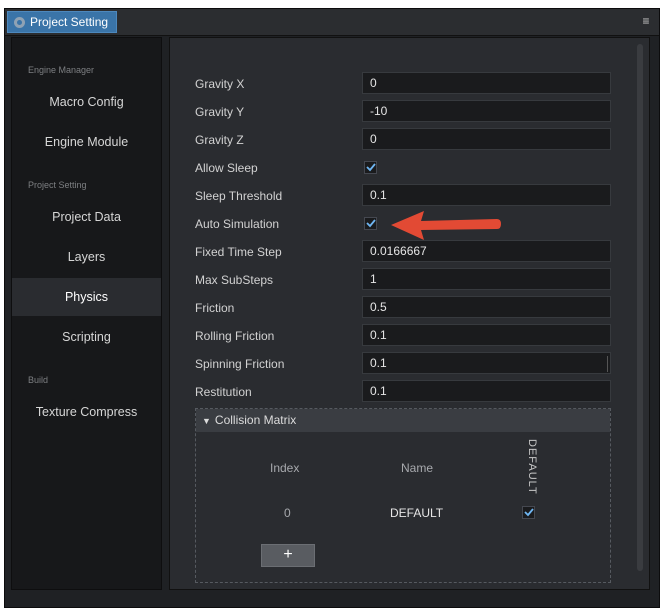 The height and width of the screenshot is (614, 667). I want to click on triangle-down-icon: ▼, so click(206, 421).